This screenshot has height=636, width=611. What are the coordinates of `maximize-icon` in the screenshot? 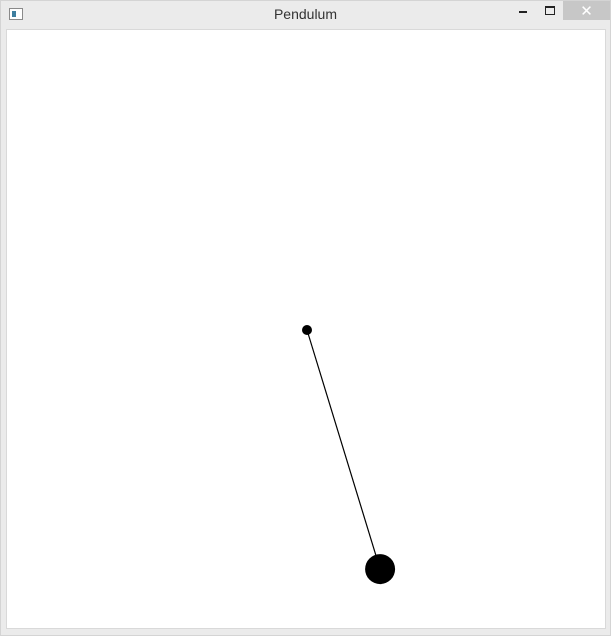 It's located at (550, 10).